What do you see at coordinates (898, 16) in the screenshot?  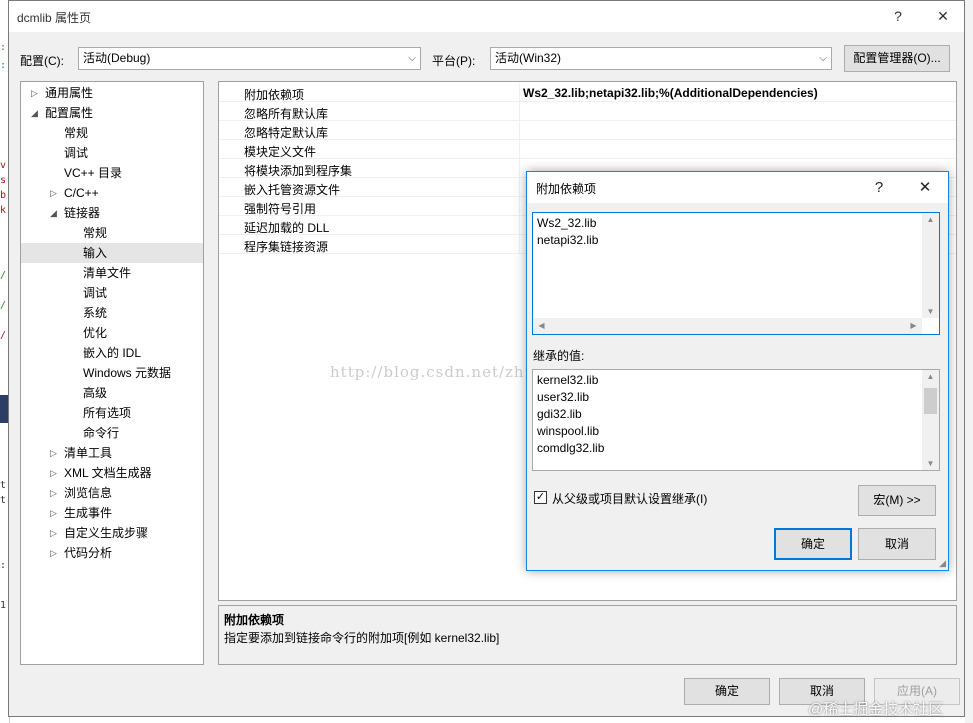 I see `help-button: ?` at bounding box center [898, 16].